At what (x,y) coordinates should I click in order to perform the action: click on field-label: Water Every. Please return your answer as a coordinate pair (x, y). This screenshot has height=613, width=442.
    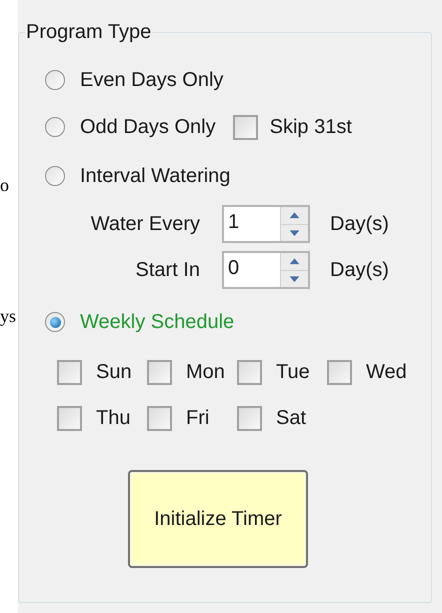
    Looking at the image, I should click on (145, 224).